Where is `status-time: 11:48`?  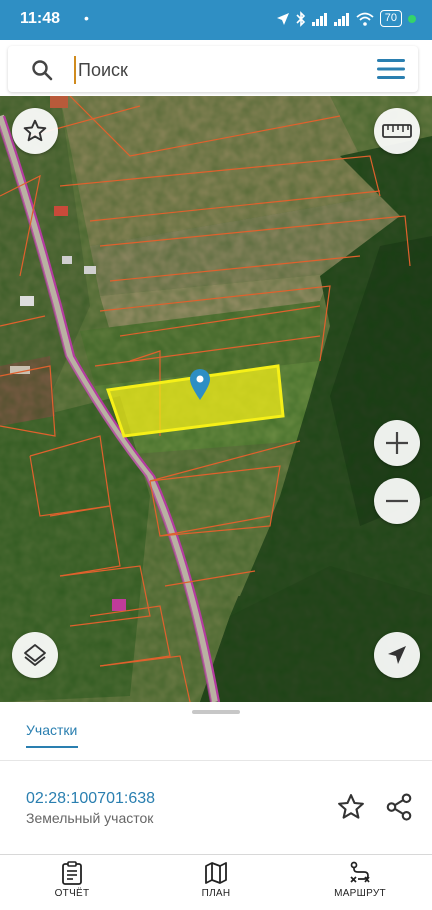
status-time: 11:48 is located at coordinates (40, 18).